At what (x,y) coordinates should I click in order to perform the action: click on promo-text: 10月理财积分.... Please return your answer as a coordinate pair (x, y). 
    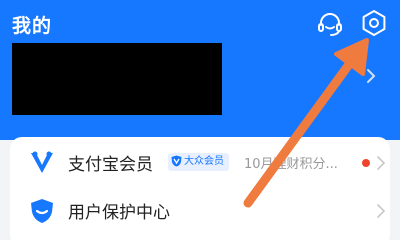
    Looking at the image, I should click on (291, 164).